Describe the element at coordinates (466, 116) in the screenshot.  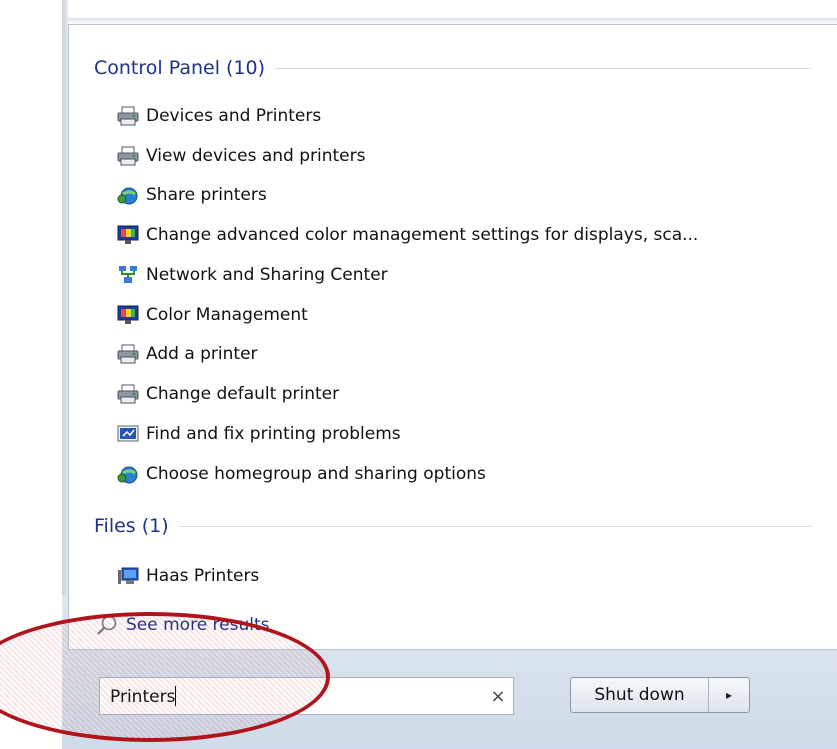
I see `result-devices-and-printers: Devices and Printers` at that location.